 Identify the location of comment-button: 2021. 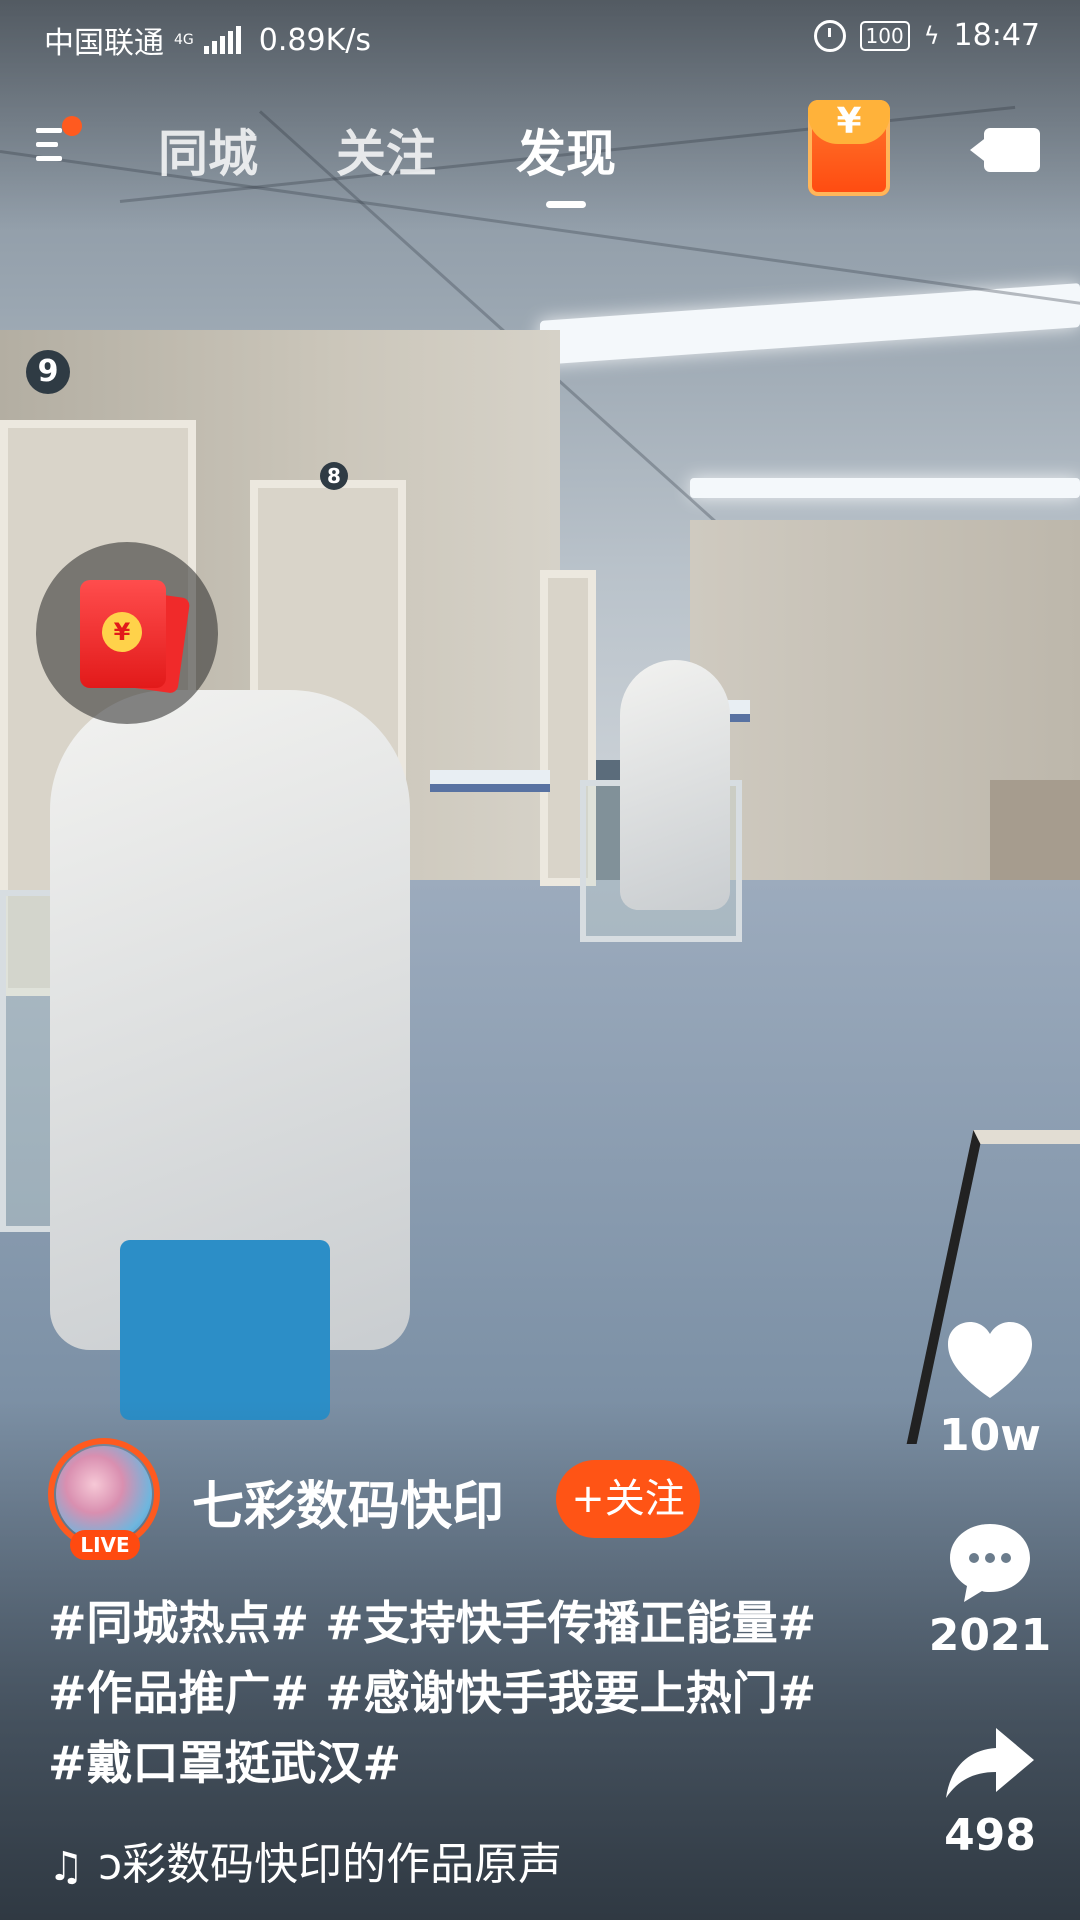
(990, 1591).